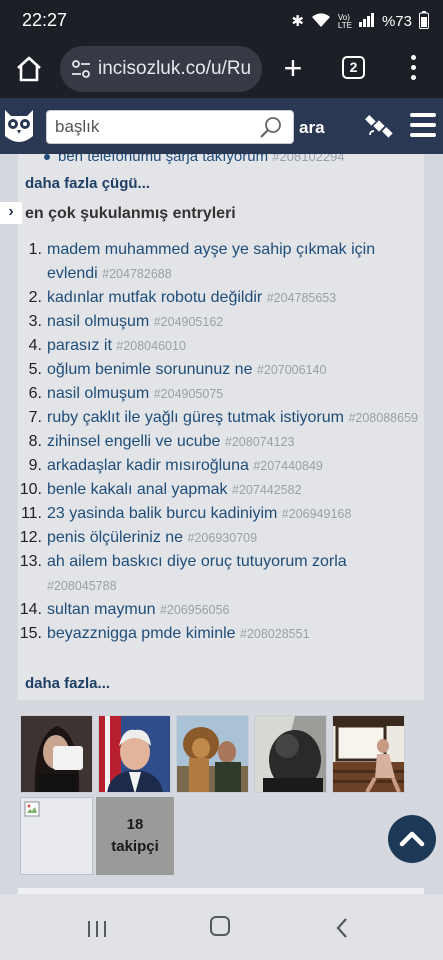 The height and width of the screenshot is (960, 443). I want to click on browser-toolbar: incisozluk.co/u/Ru + 2, so click(221, 69).